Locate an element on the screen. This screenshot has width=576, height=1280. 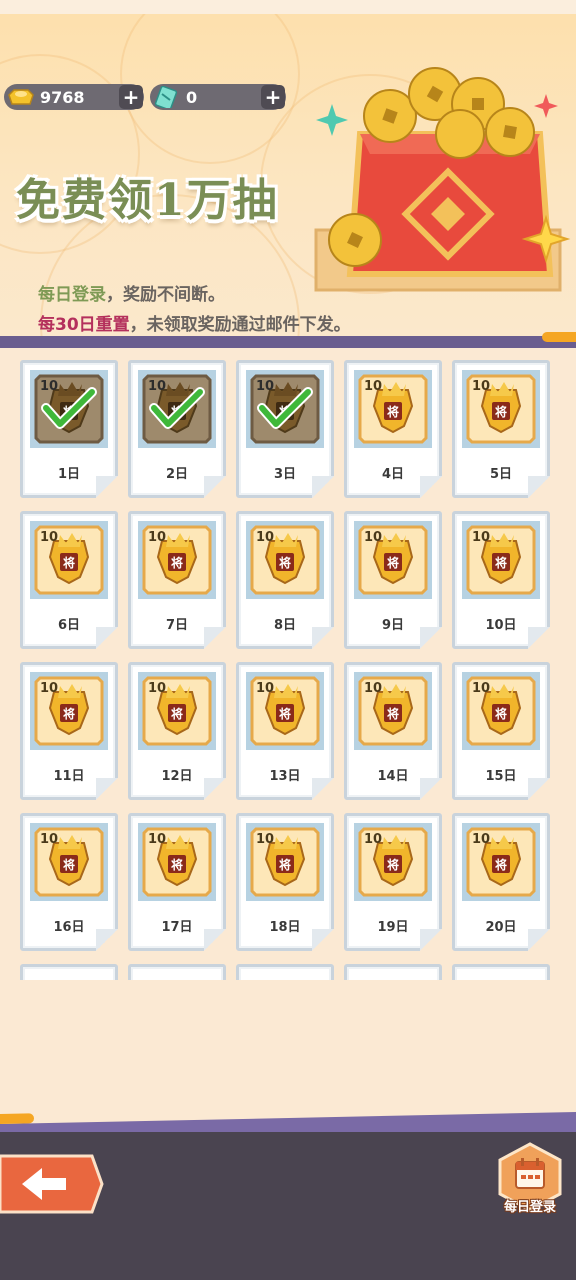
reward-card: 将 10 14日 is located at coordinates (393, 731).